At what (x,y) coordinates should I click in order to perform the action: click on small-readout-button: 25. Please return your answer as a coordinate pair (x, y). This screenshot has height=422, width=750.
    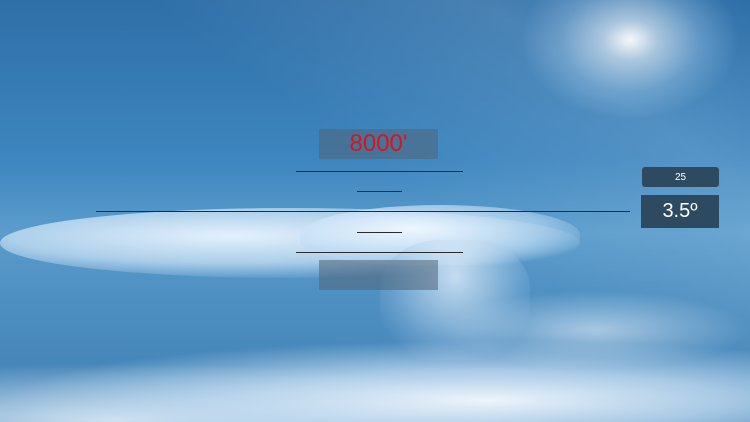
    Looking at the image, I should click on (680, 177).